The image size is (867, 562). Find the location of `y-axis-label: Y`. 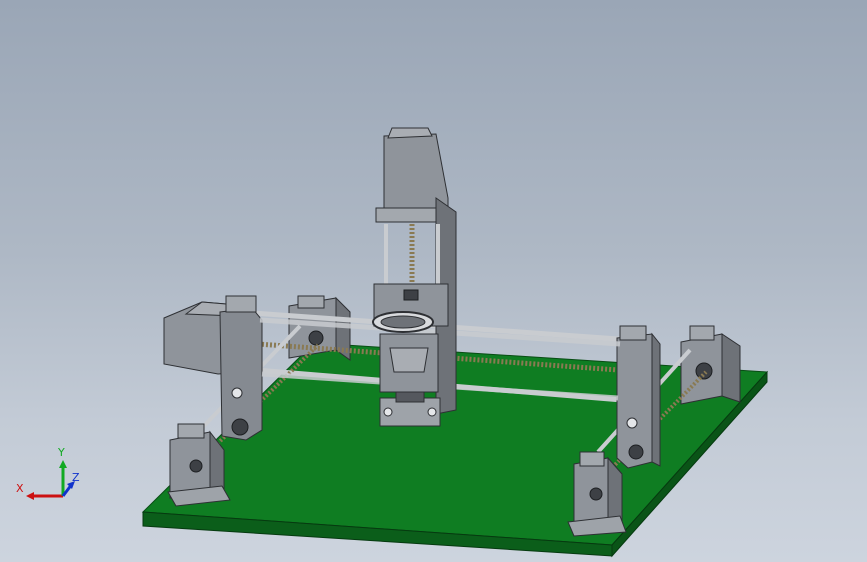

y-axis-label: Y is located at coordinates (61, 452).